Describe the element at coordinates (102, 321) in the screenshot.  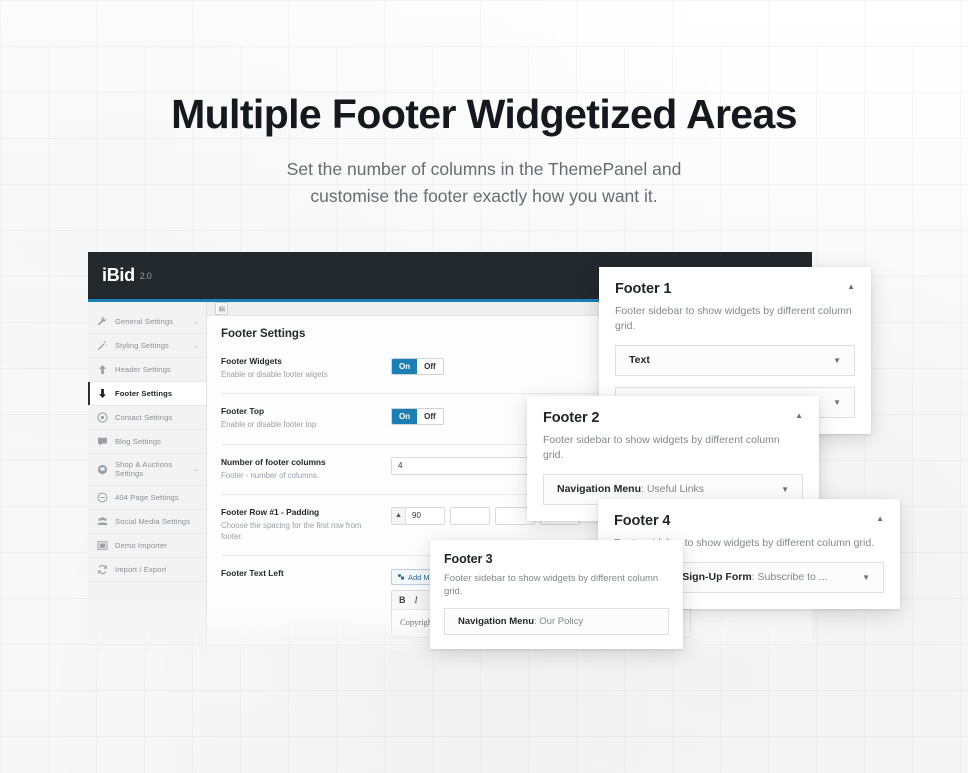
I see `wrench-icon` at that location.